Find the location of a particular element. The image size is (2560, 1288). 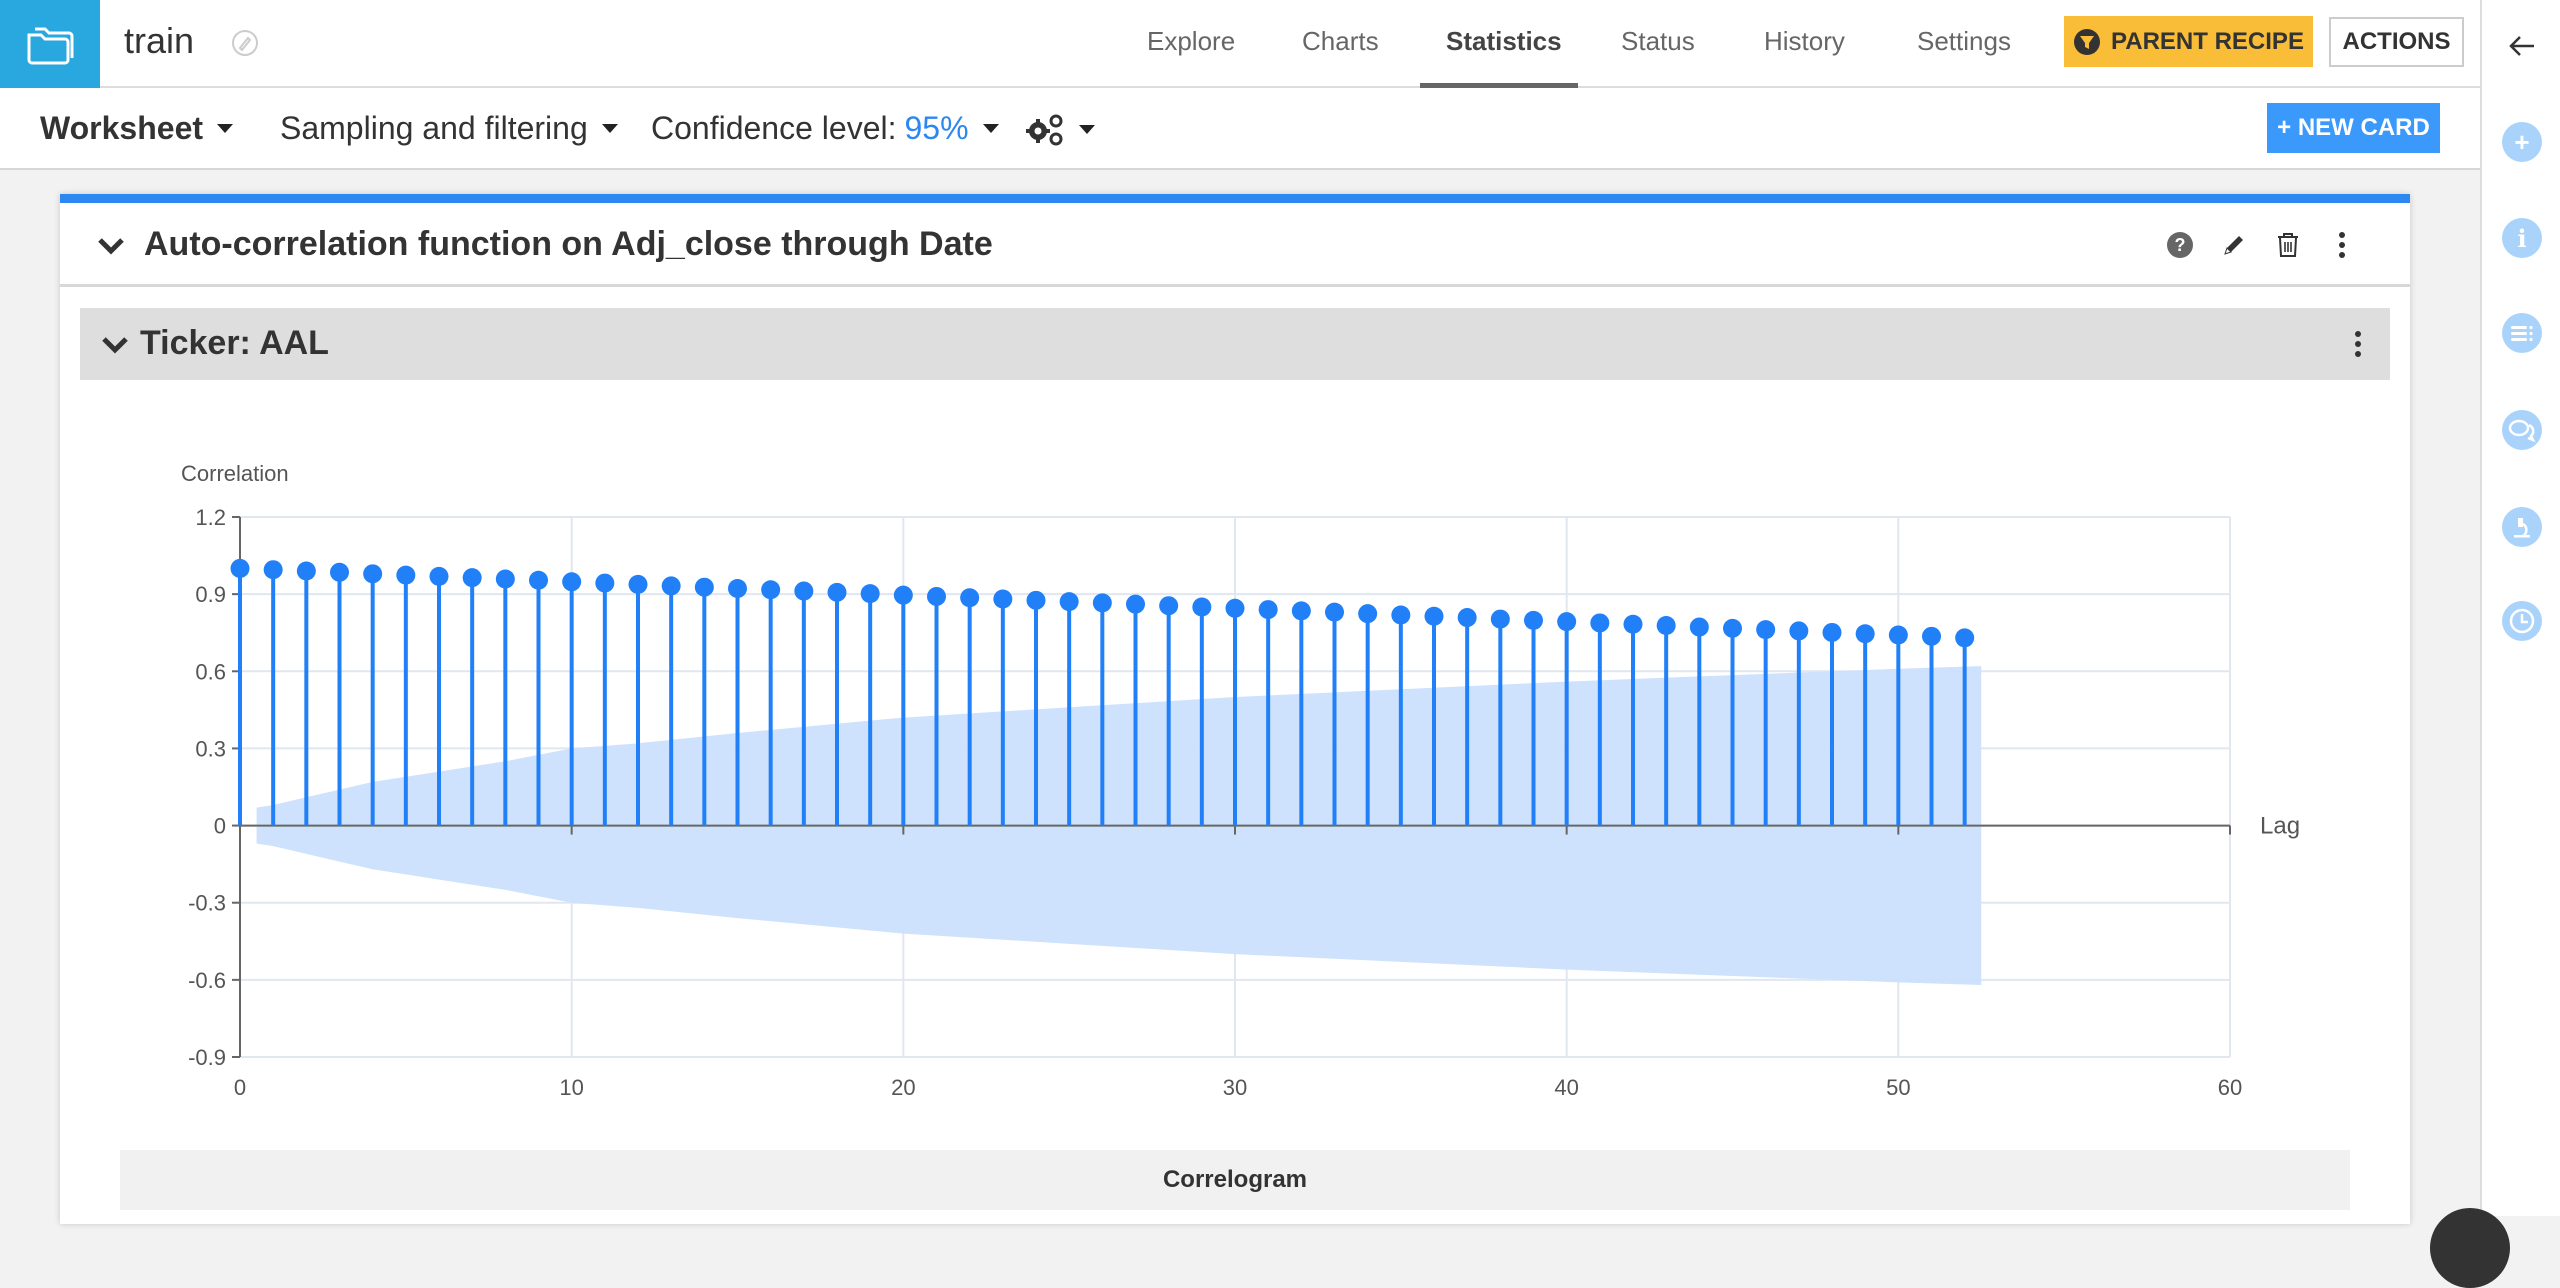

parent-recipe-button: PARENT RECIPE is located at coordinates (2188, 41).